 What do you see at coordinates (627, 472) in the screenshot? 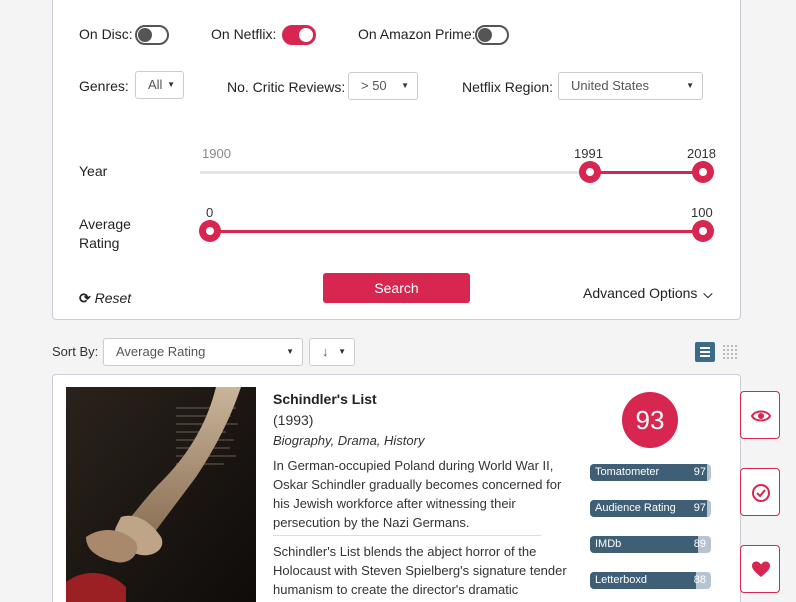
I see `rating-source: Tomatometer` at bounding box center [627, 472].